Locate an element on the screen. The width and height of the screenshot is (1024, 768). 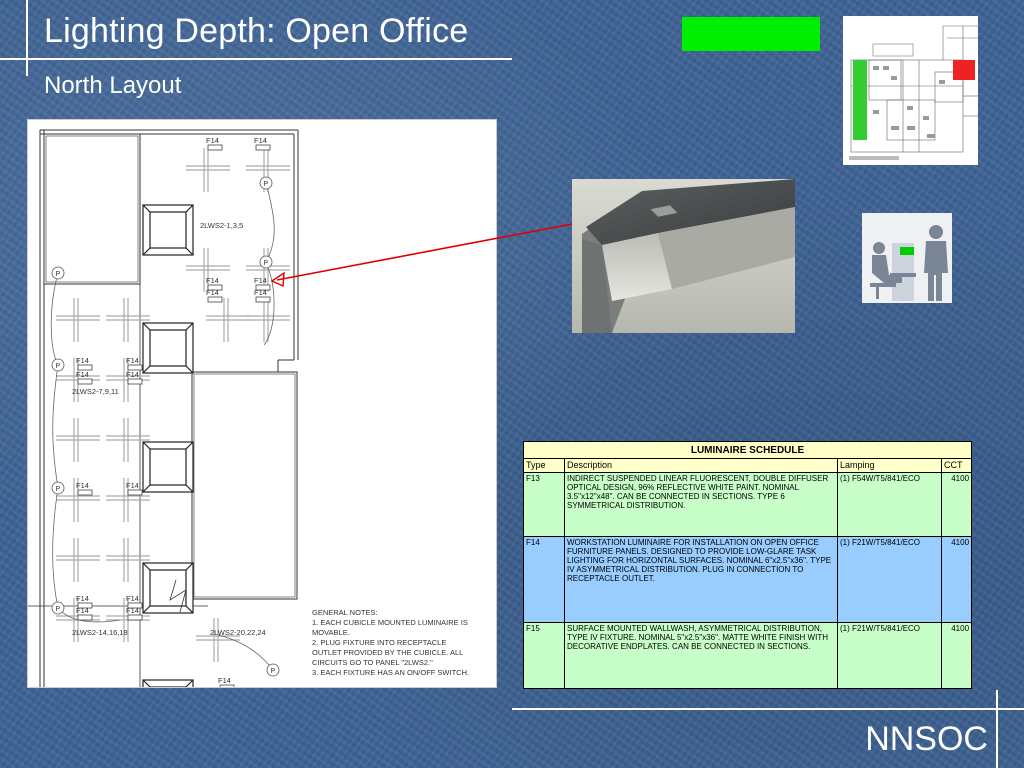
slide-vertical-rule-right is located at coordinates (997, 729).